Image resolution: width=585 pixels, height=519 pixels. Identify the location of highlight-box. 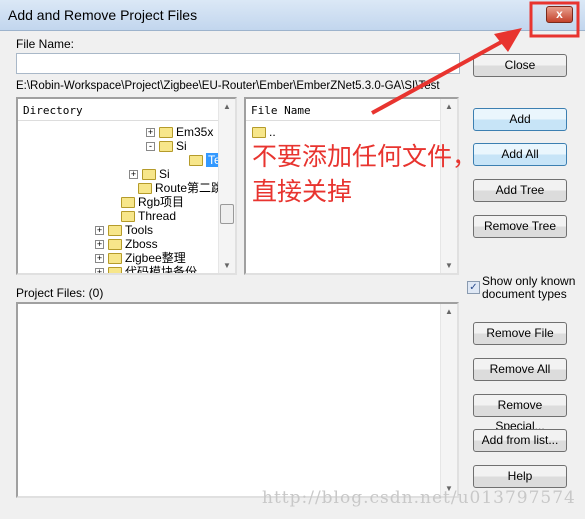
(554, 19).